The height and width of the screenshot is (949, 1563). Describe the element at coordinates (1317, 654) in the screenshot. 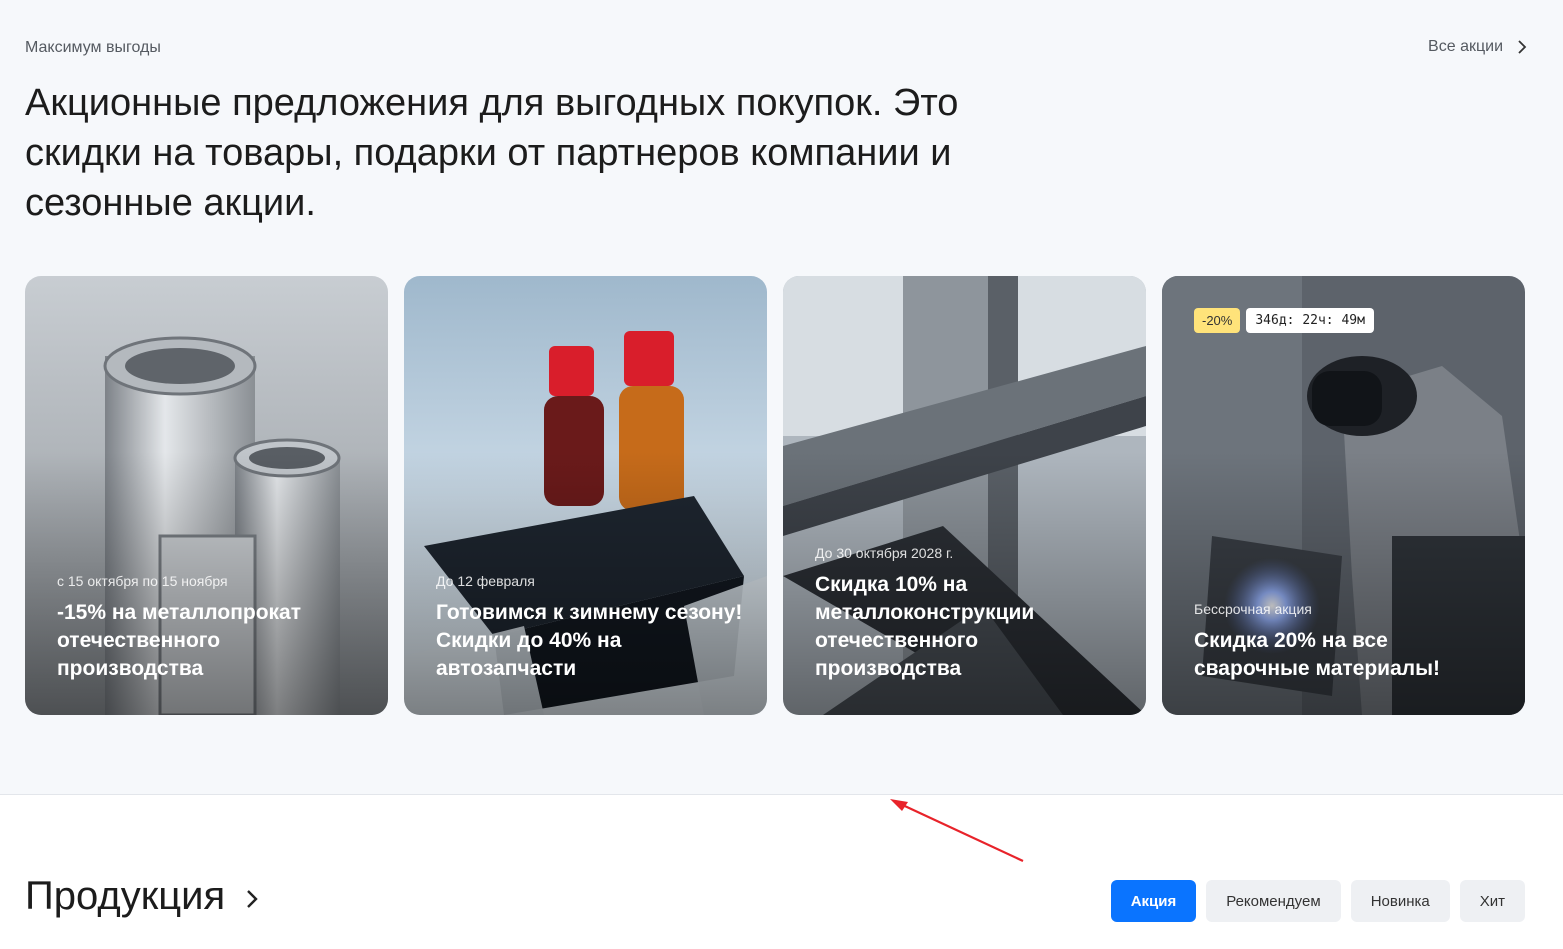

I see `promo-title: Скидка 20% на все сварочные материалы!` at that location.